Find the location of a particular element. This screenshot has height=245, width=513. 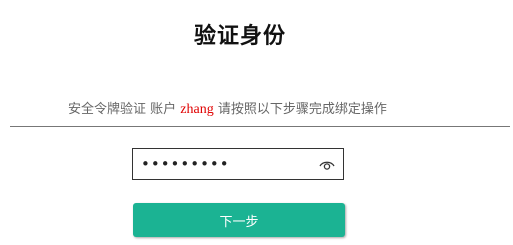

page-title: 验证身份 is located at coordinates (239, 36).